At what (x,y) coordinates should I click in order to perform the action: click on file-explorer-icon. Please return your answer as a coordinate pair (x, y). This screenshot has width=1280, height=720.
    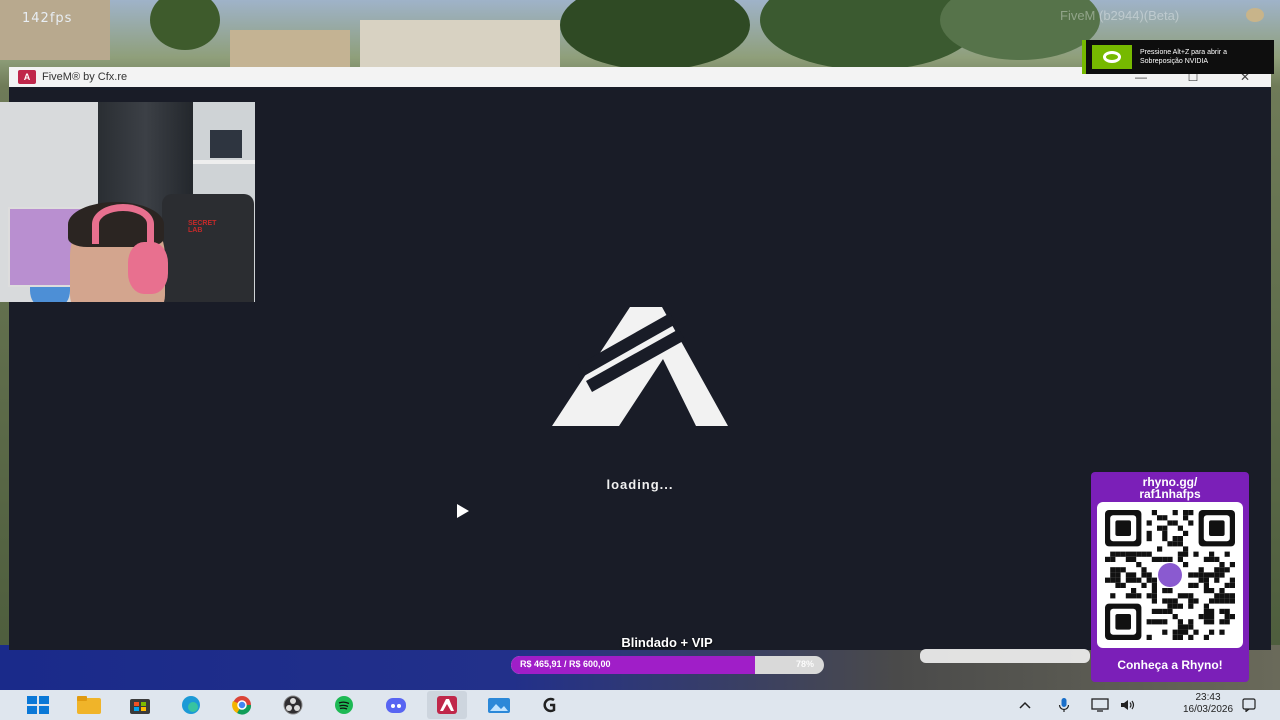
    Looking at the image, I should click on (89, 705).